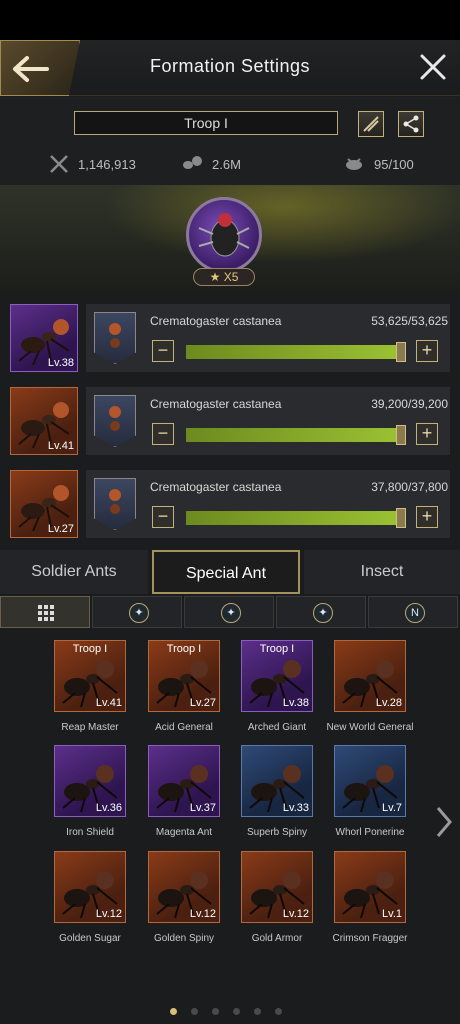  I want to click on category-tabs: Soldier Ants Special Ant Insect, so click(230, 573).